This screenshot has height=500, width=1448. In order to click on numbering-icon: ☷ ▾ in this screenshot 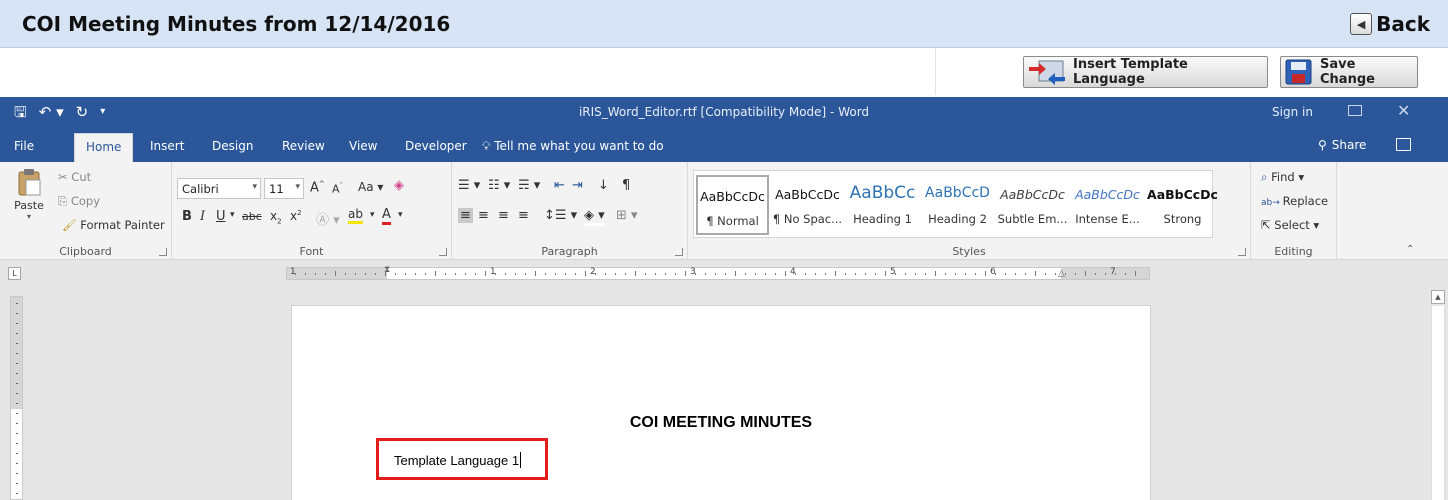, I will do `click(499, 185)`.